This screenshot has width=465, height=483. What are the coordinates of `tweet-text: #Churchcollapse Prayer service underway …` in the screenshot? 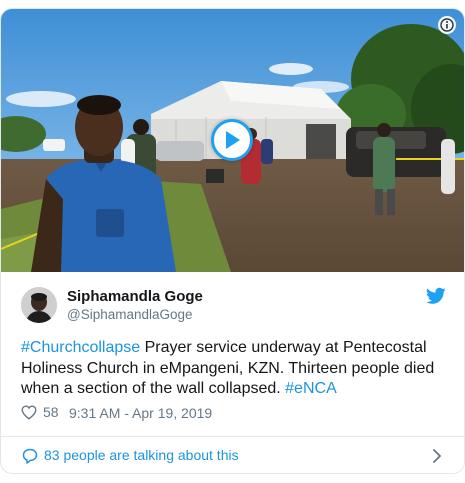 It's located at (233, 369).